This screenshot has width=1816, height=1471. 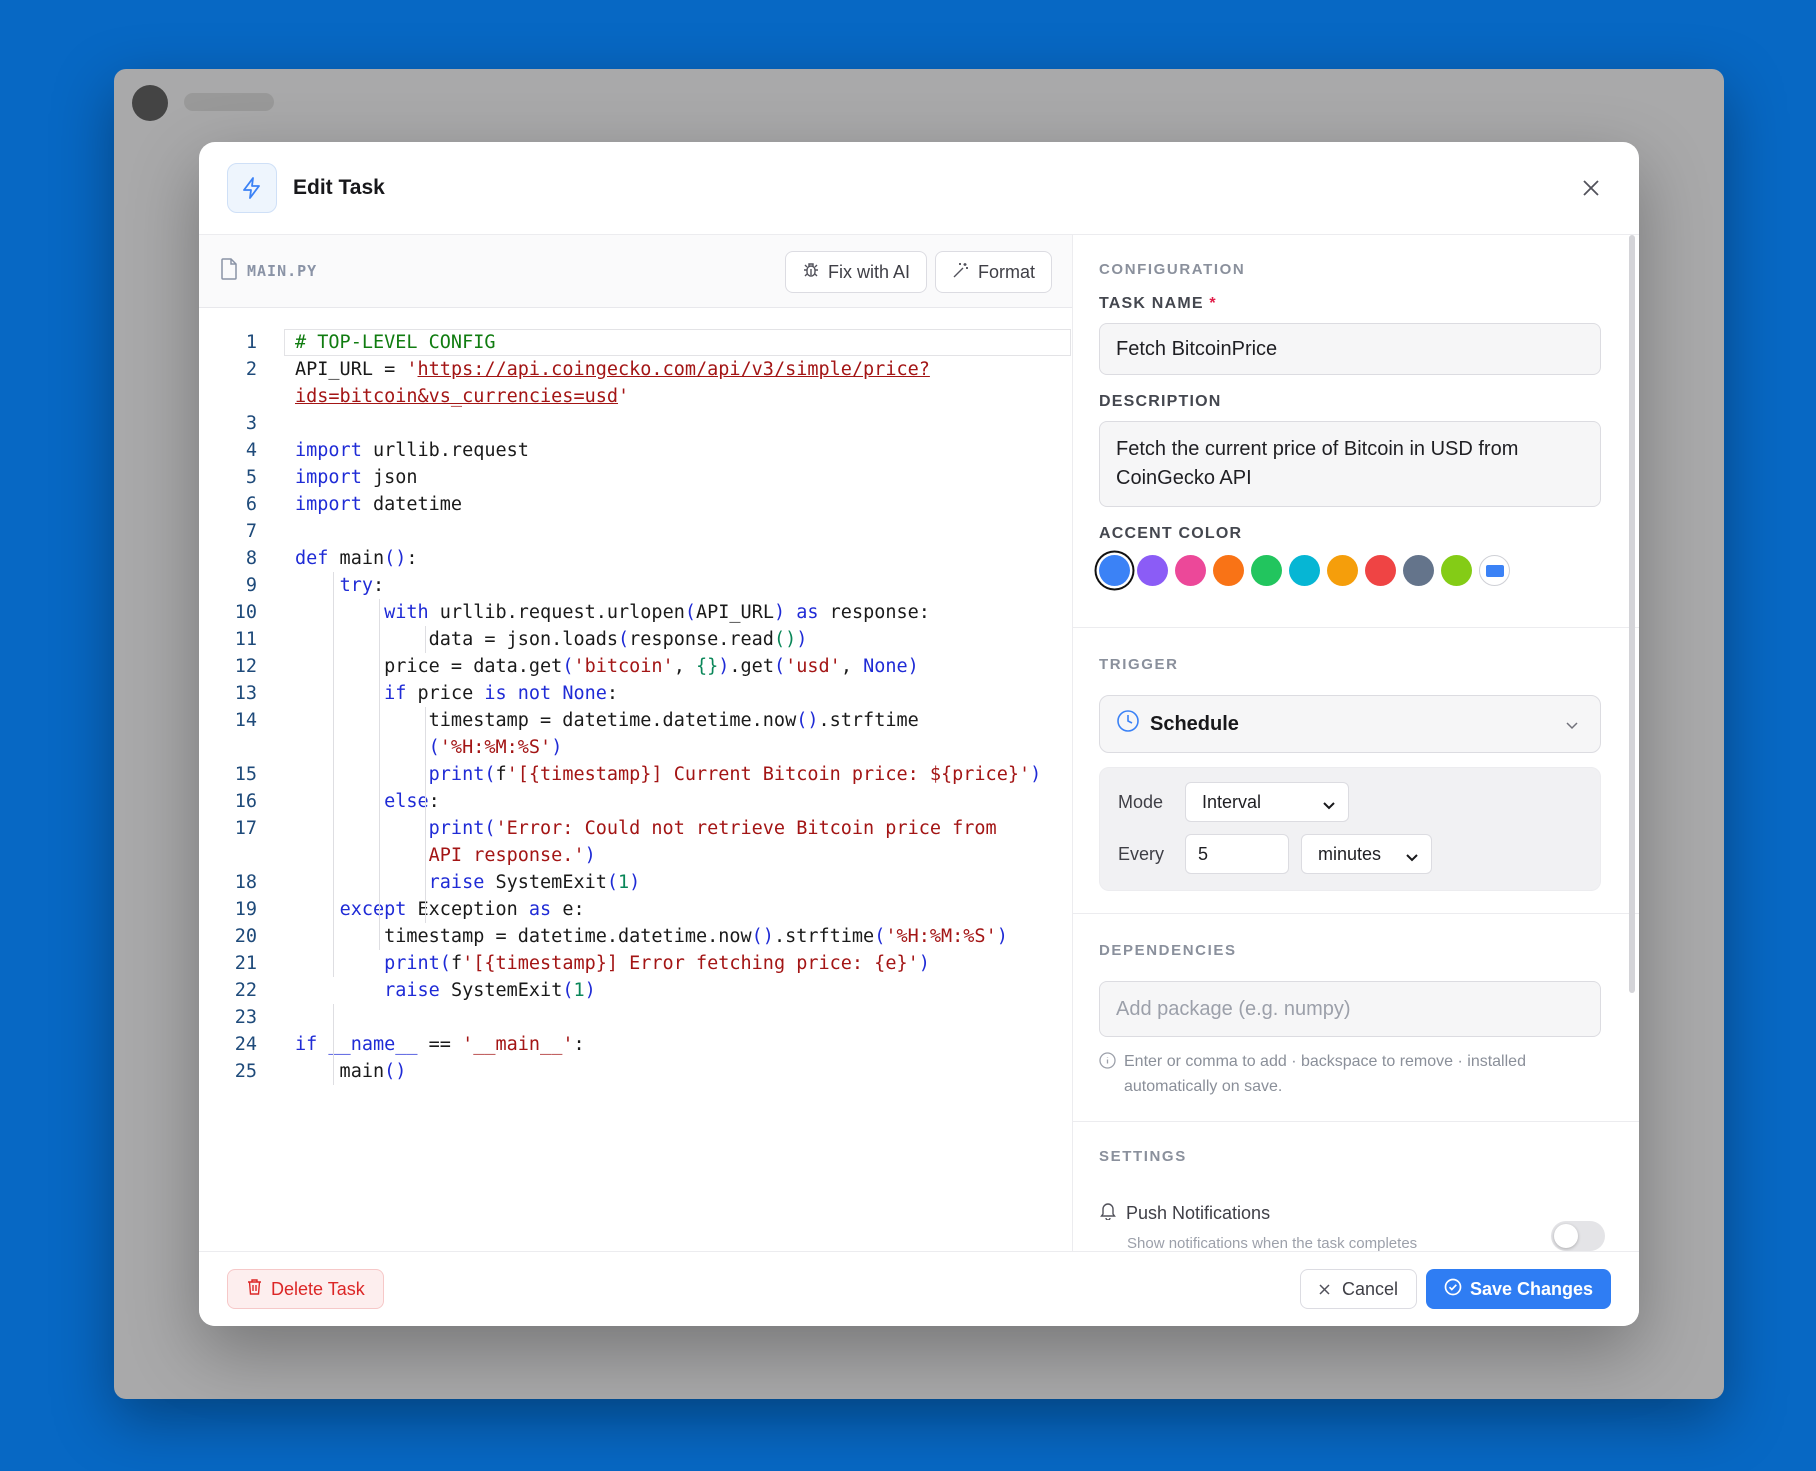 I want to click on dependency-input: Add package (e.g. numpy), so click(x=1350, y=1009).